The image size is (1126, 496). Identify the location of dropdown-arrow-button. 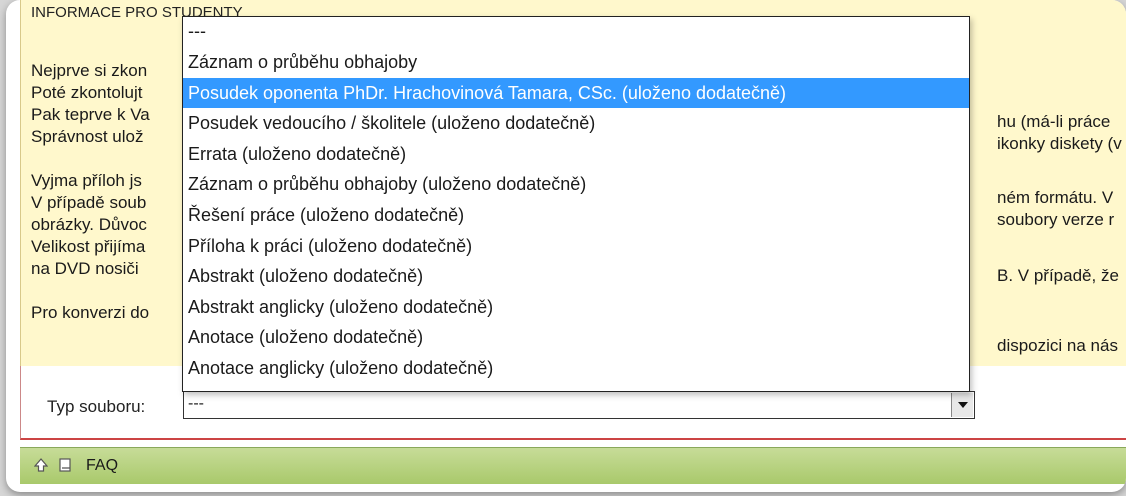
(962, 405).